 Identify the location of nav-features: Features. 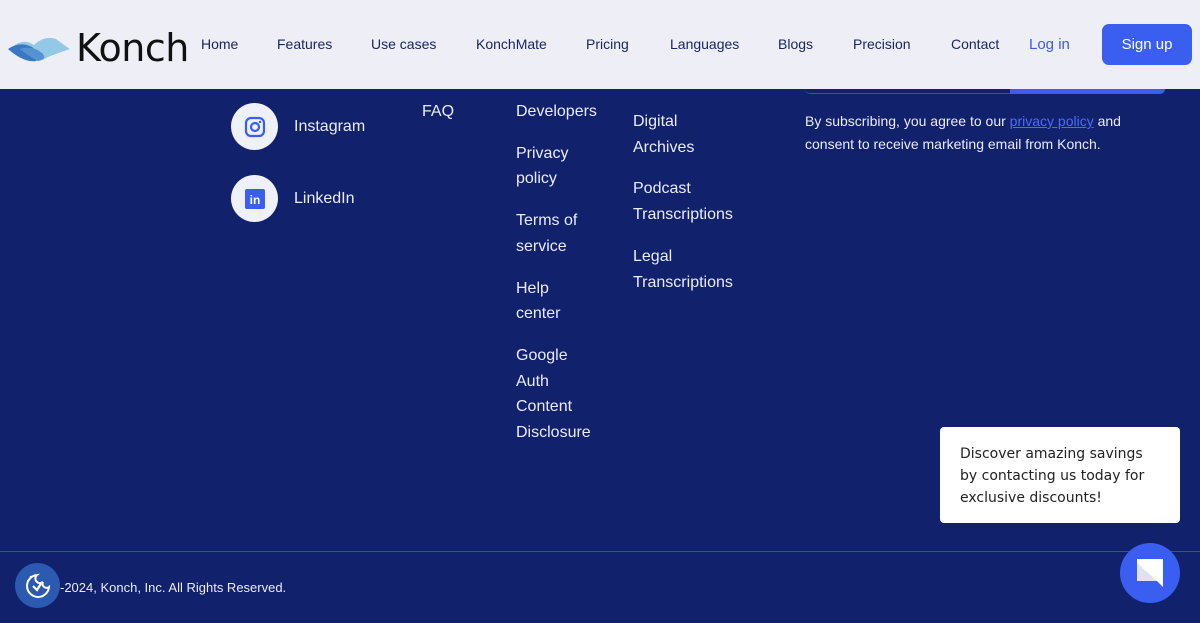
(304, 44).